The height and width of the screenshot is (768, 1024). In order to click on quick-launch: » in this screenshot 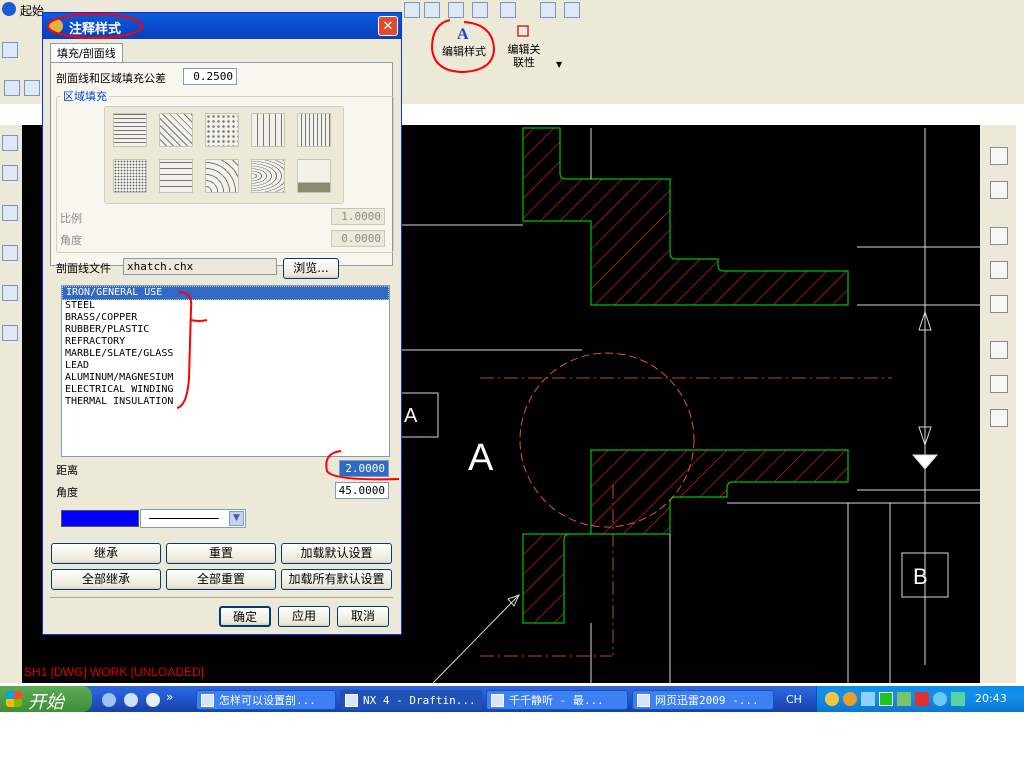, I will do `click(140, 700)`.